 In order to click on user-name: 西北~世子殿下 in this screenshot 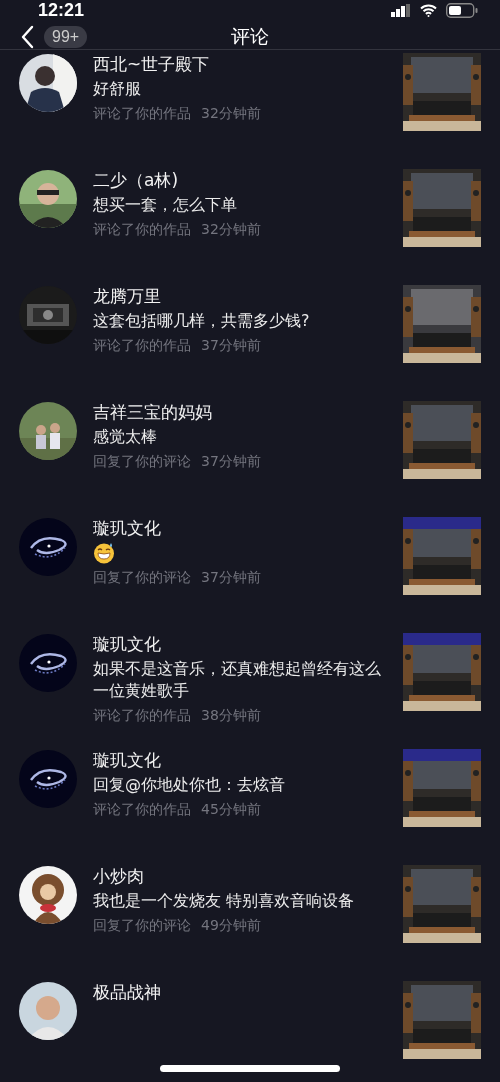, I will do `click(241, 64)`.